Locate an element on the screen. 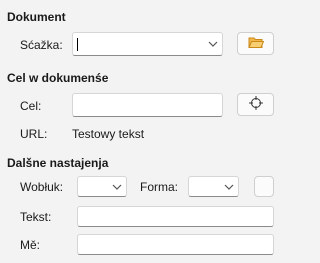 The image size is (320, 263). name-label: Mě: is located at coordinates (30, 245).